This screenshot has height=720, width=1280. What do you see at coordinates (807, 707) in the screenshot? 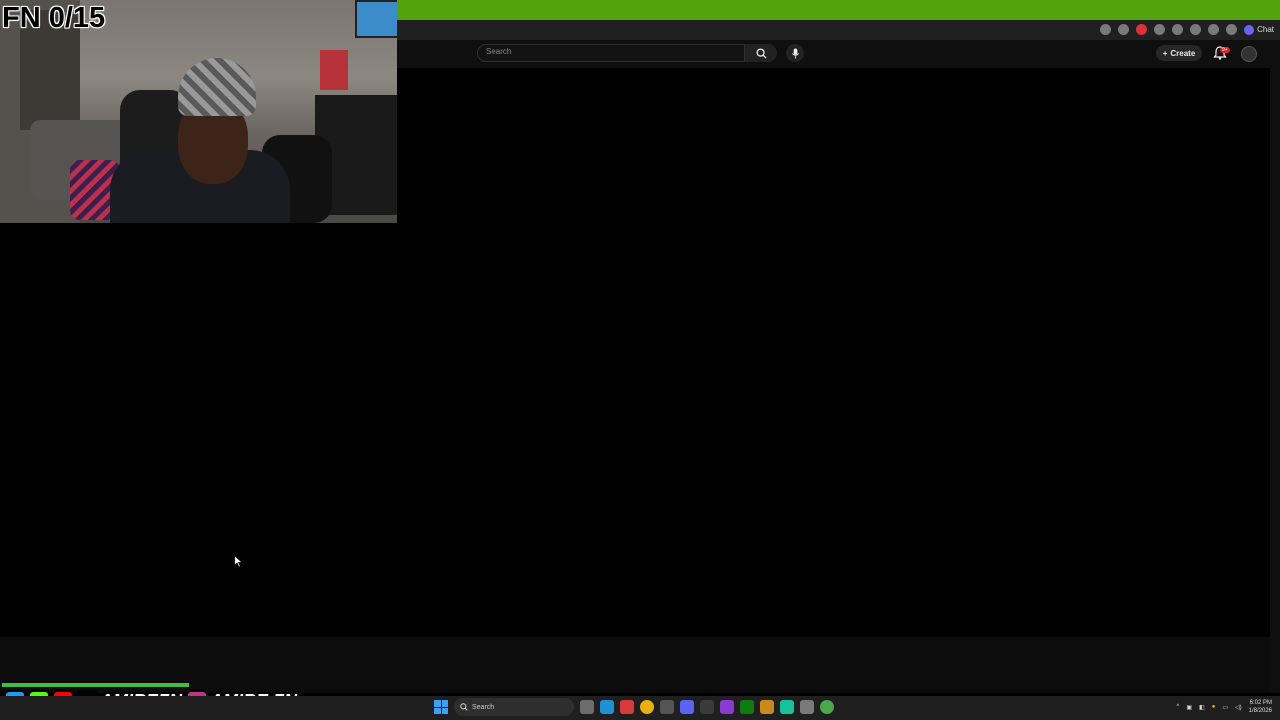
I see `settings-icon` at bounding box center [807, 707].